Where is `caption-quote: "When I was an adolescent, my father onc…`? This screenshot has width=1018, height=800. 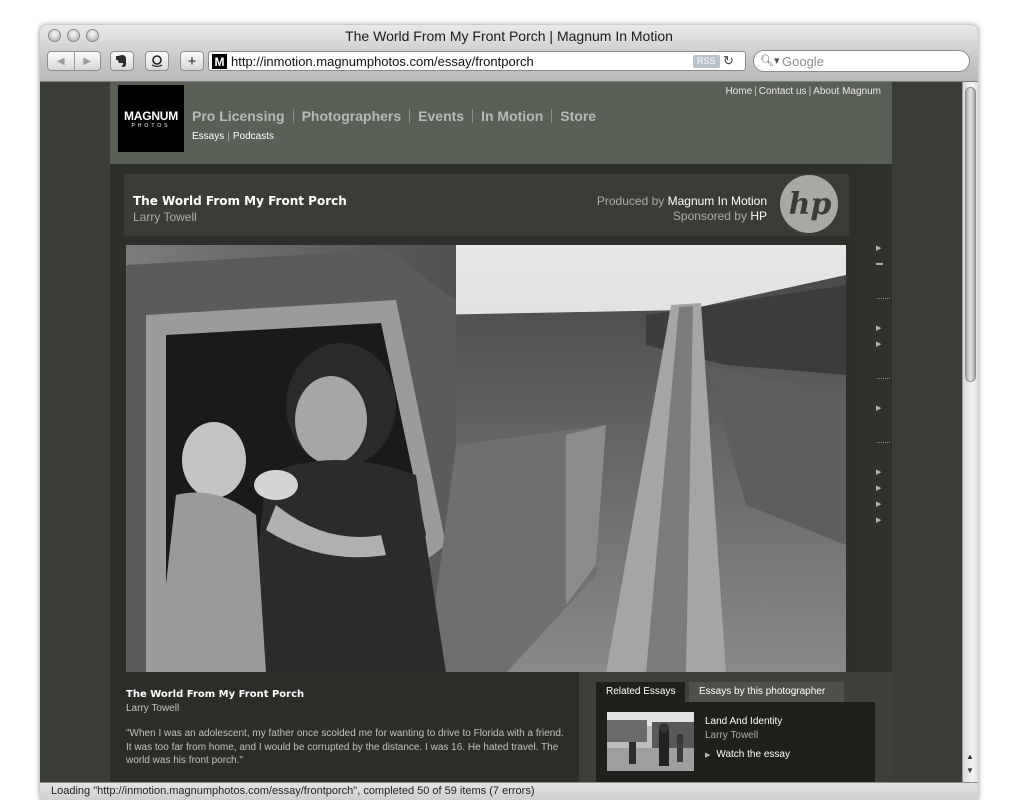
caption-quote: "When I was an adolescent, my father onc… is located at coordinates (345, 747).